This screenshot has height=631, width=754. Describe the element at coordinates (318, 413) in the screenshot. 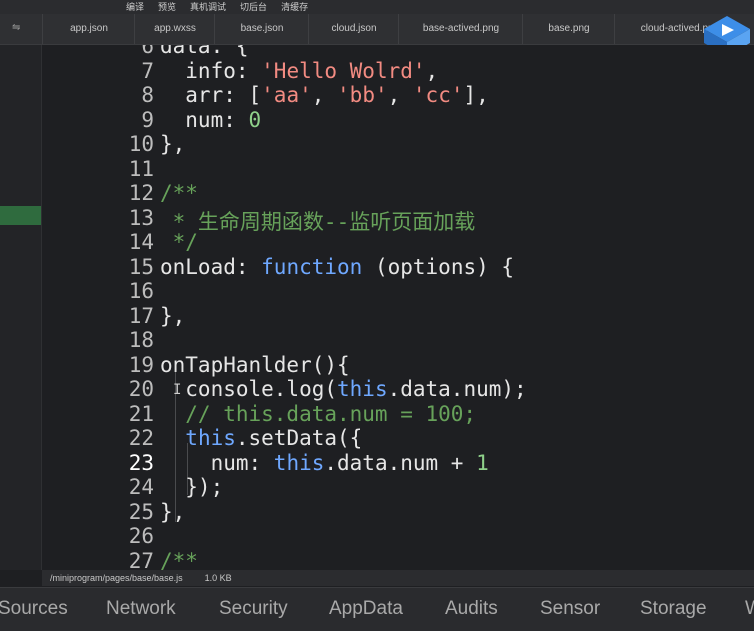

I see `code-token: // this.data.num = 100;` at that location.